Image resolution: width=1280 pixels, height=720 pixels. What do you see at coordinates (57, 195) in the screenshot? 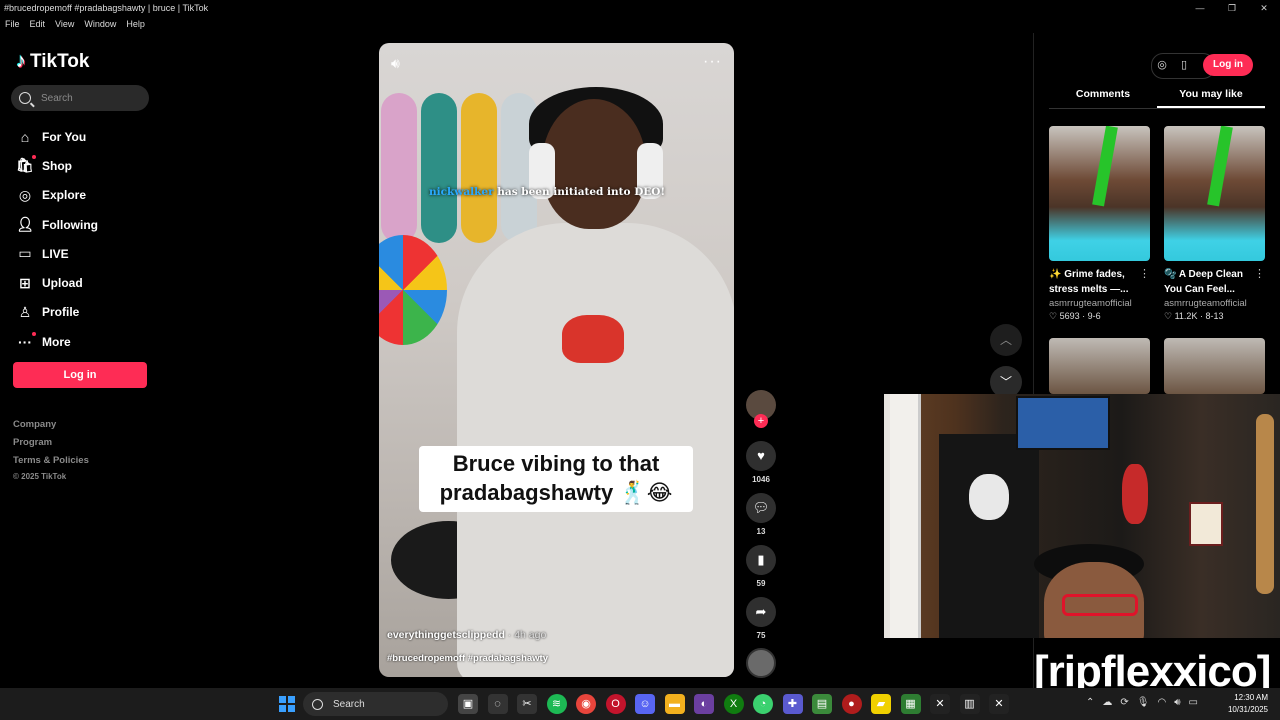
I see `sidebar-item-explore: ◎ Explore` at bounding box center [57, 195].